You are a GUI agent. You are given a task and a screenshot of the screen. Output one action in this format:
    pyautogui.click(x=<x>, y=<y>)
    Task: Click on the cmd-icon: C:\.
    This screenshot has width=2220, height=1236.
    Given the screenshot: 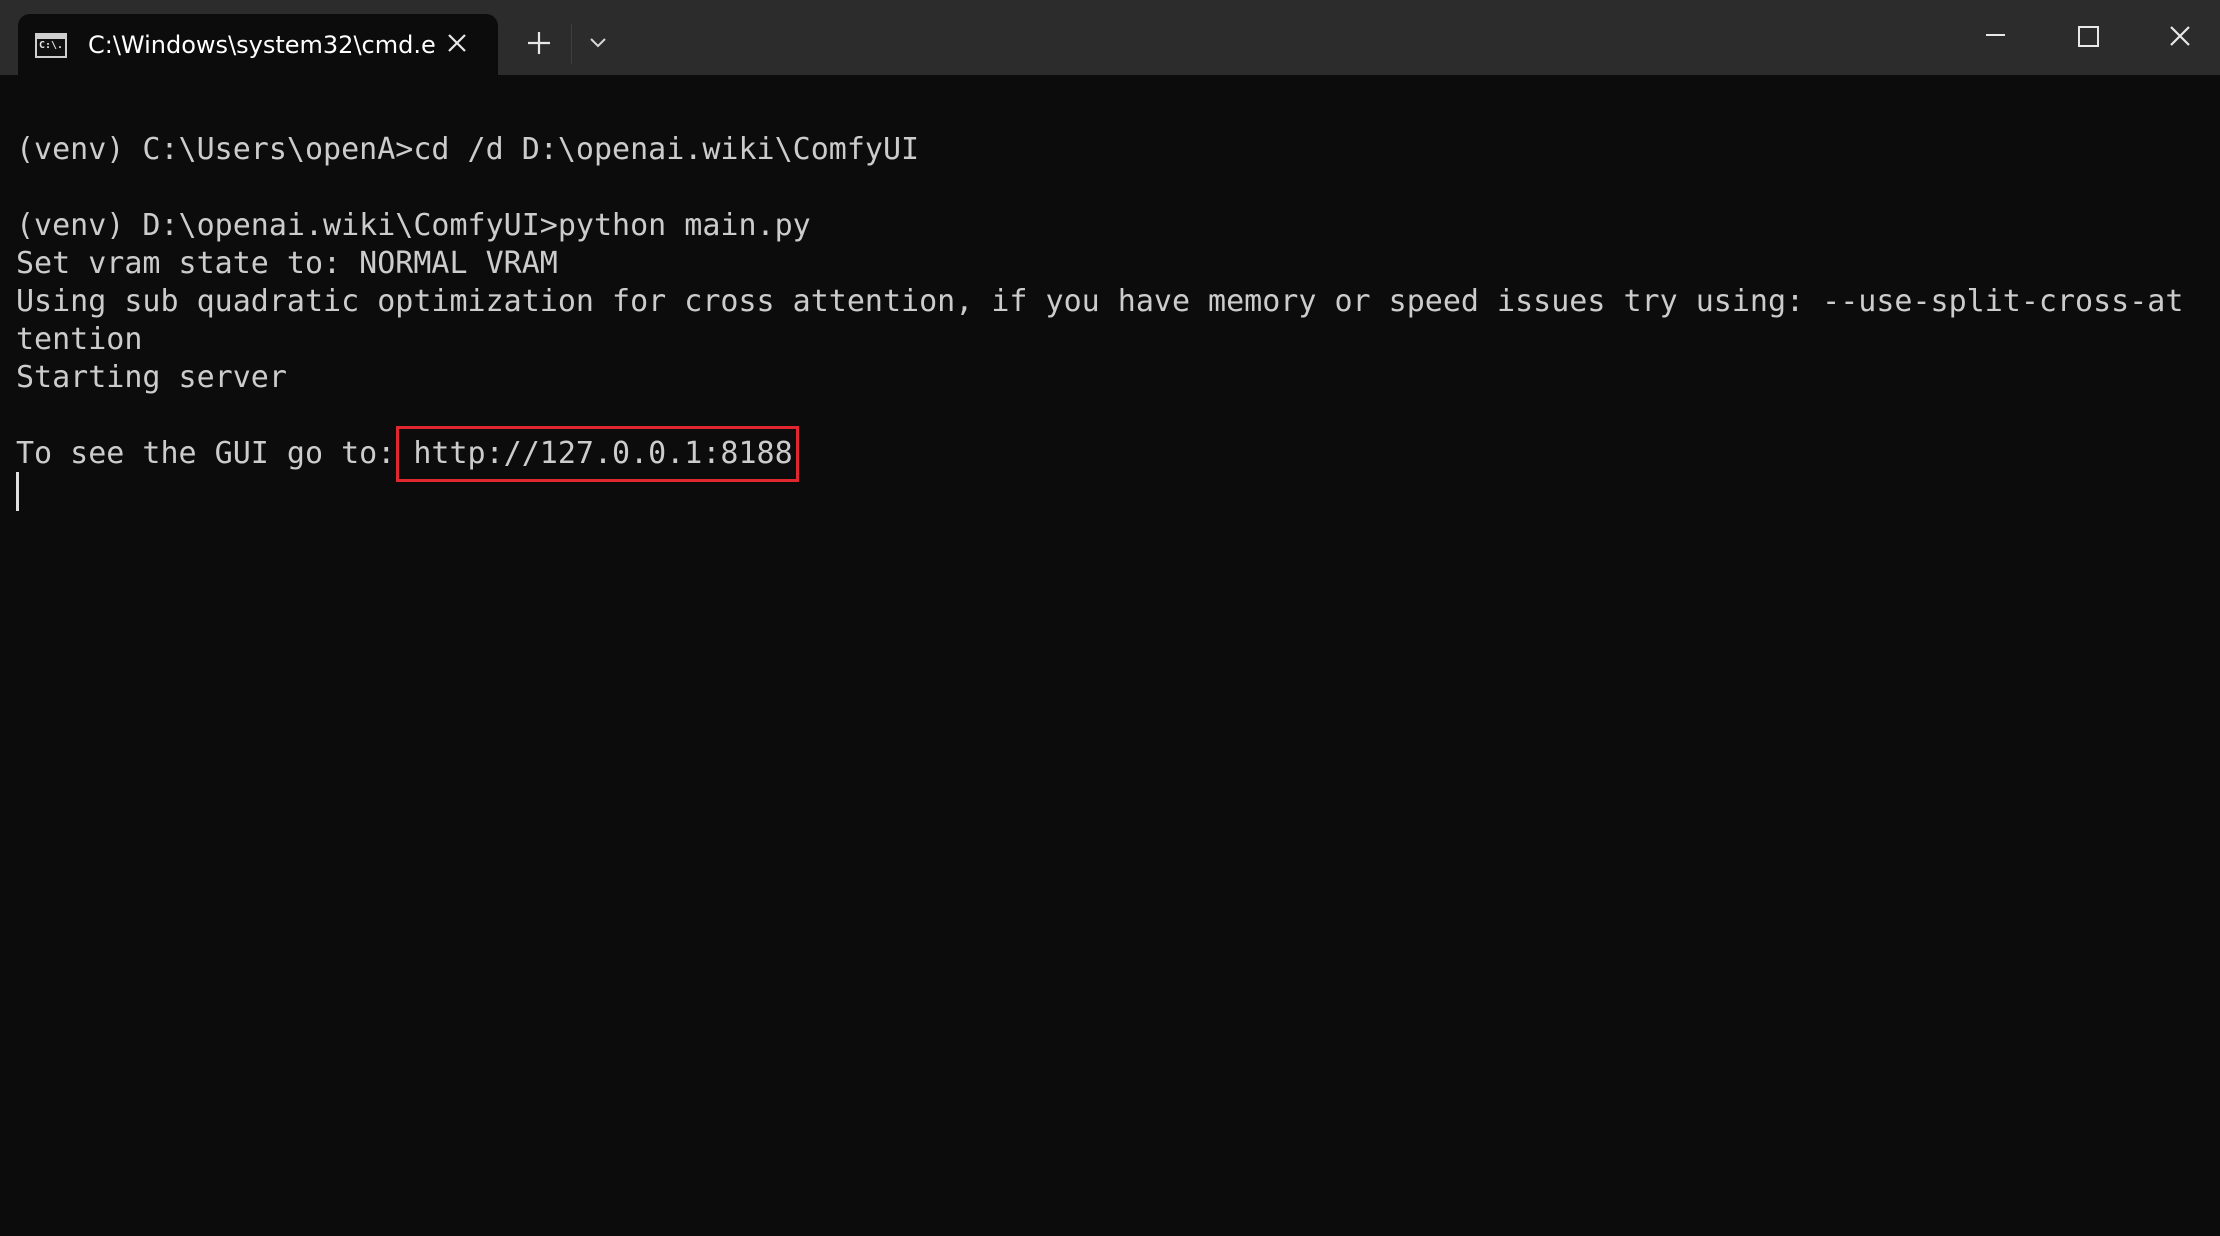 What is the action you would take?
    pyautogui.click(x=51, y=45)
    